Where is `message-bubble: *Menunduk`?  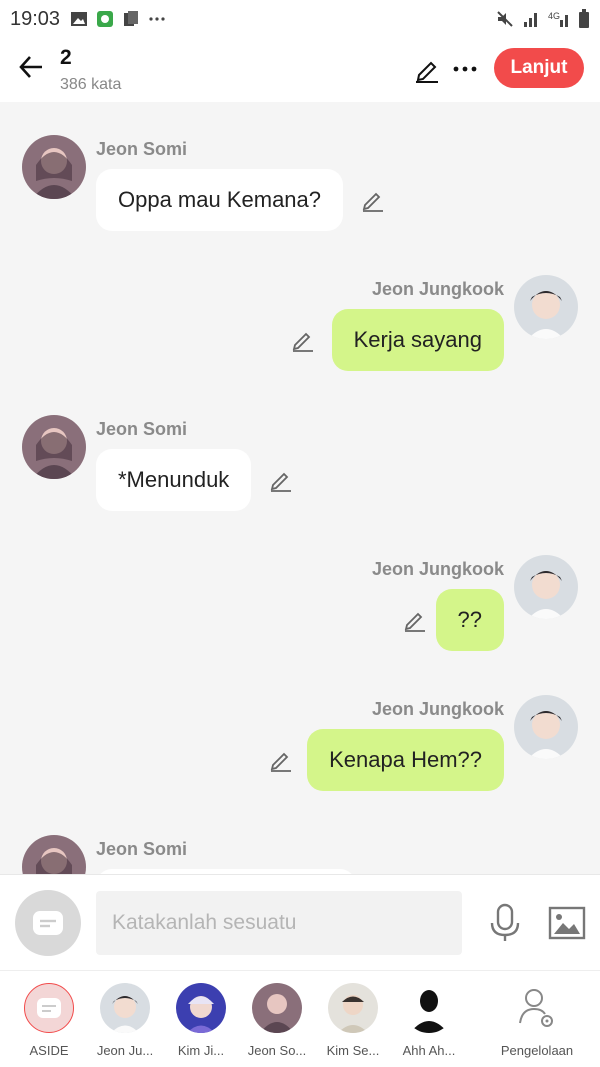 message-bubble: *Menunduk is located at coordinates (174, 480).